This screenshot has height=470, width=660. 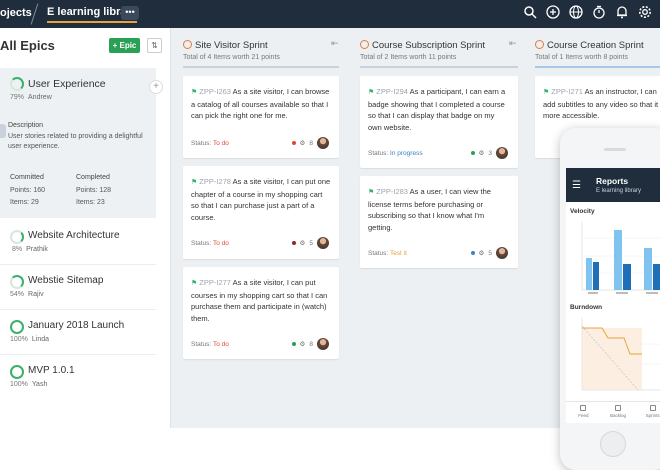 I want to click on feed-icon, so click(x=583, y=408).